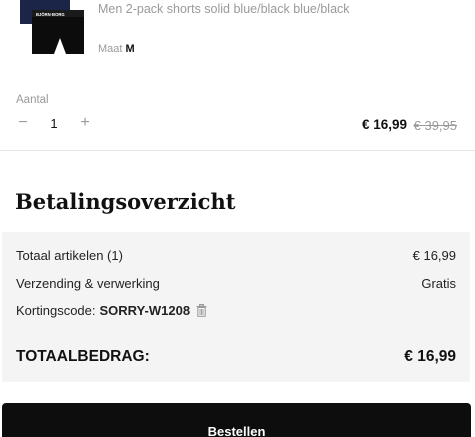 The width and height of the screenshot is (475, 437). Describe the element at coordinates (85, 123) in the screenshot. I see `increase-quantity-button: +` at that location.